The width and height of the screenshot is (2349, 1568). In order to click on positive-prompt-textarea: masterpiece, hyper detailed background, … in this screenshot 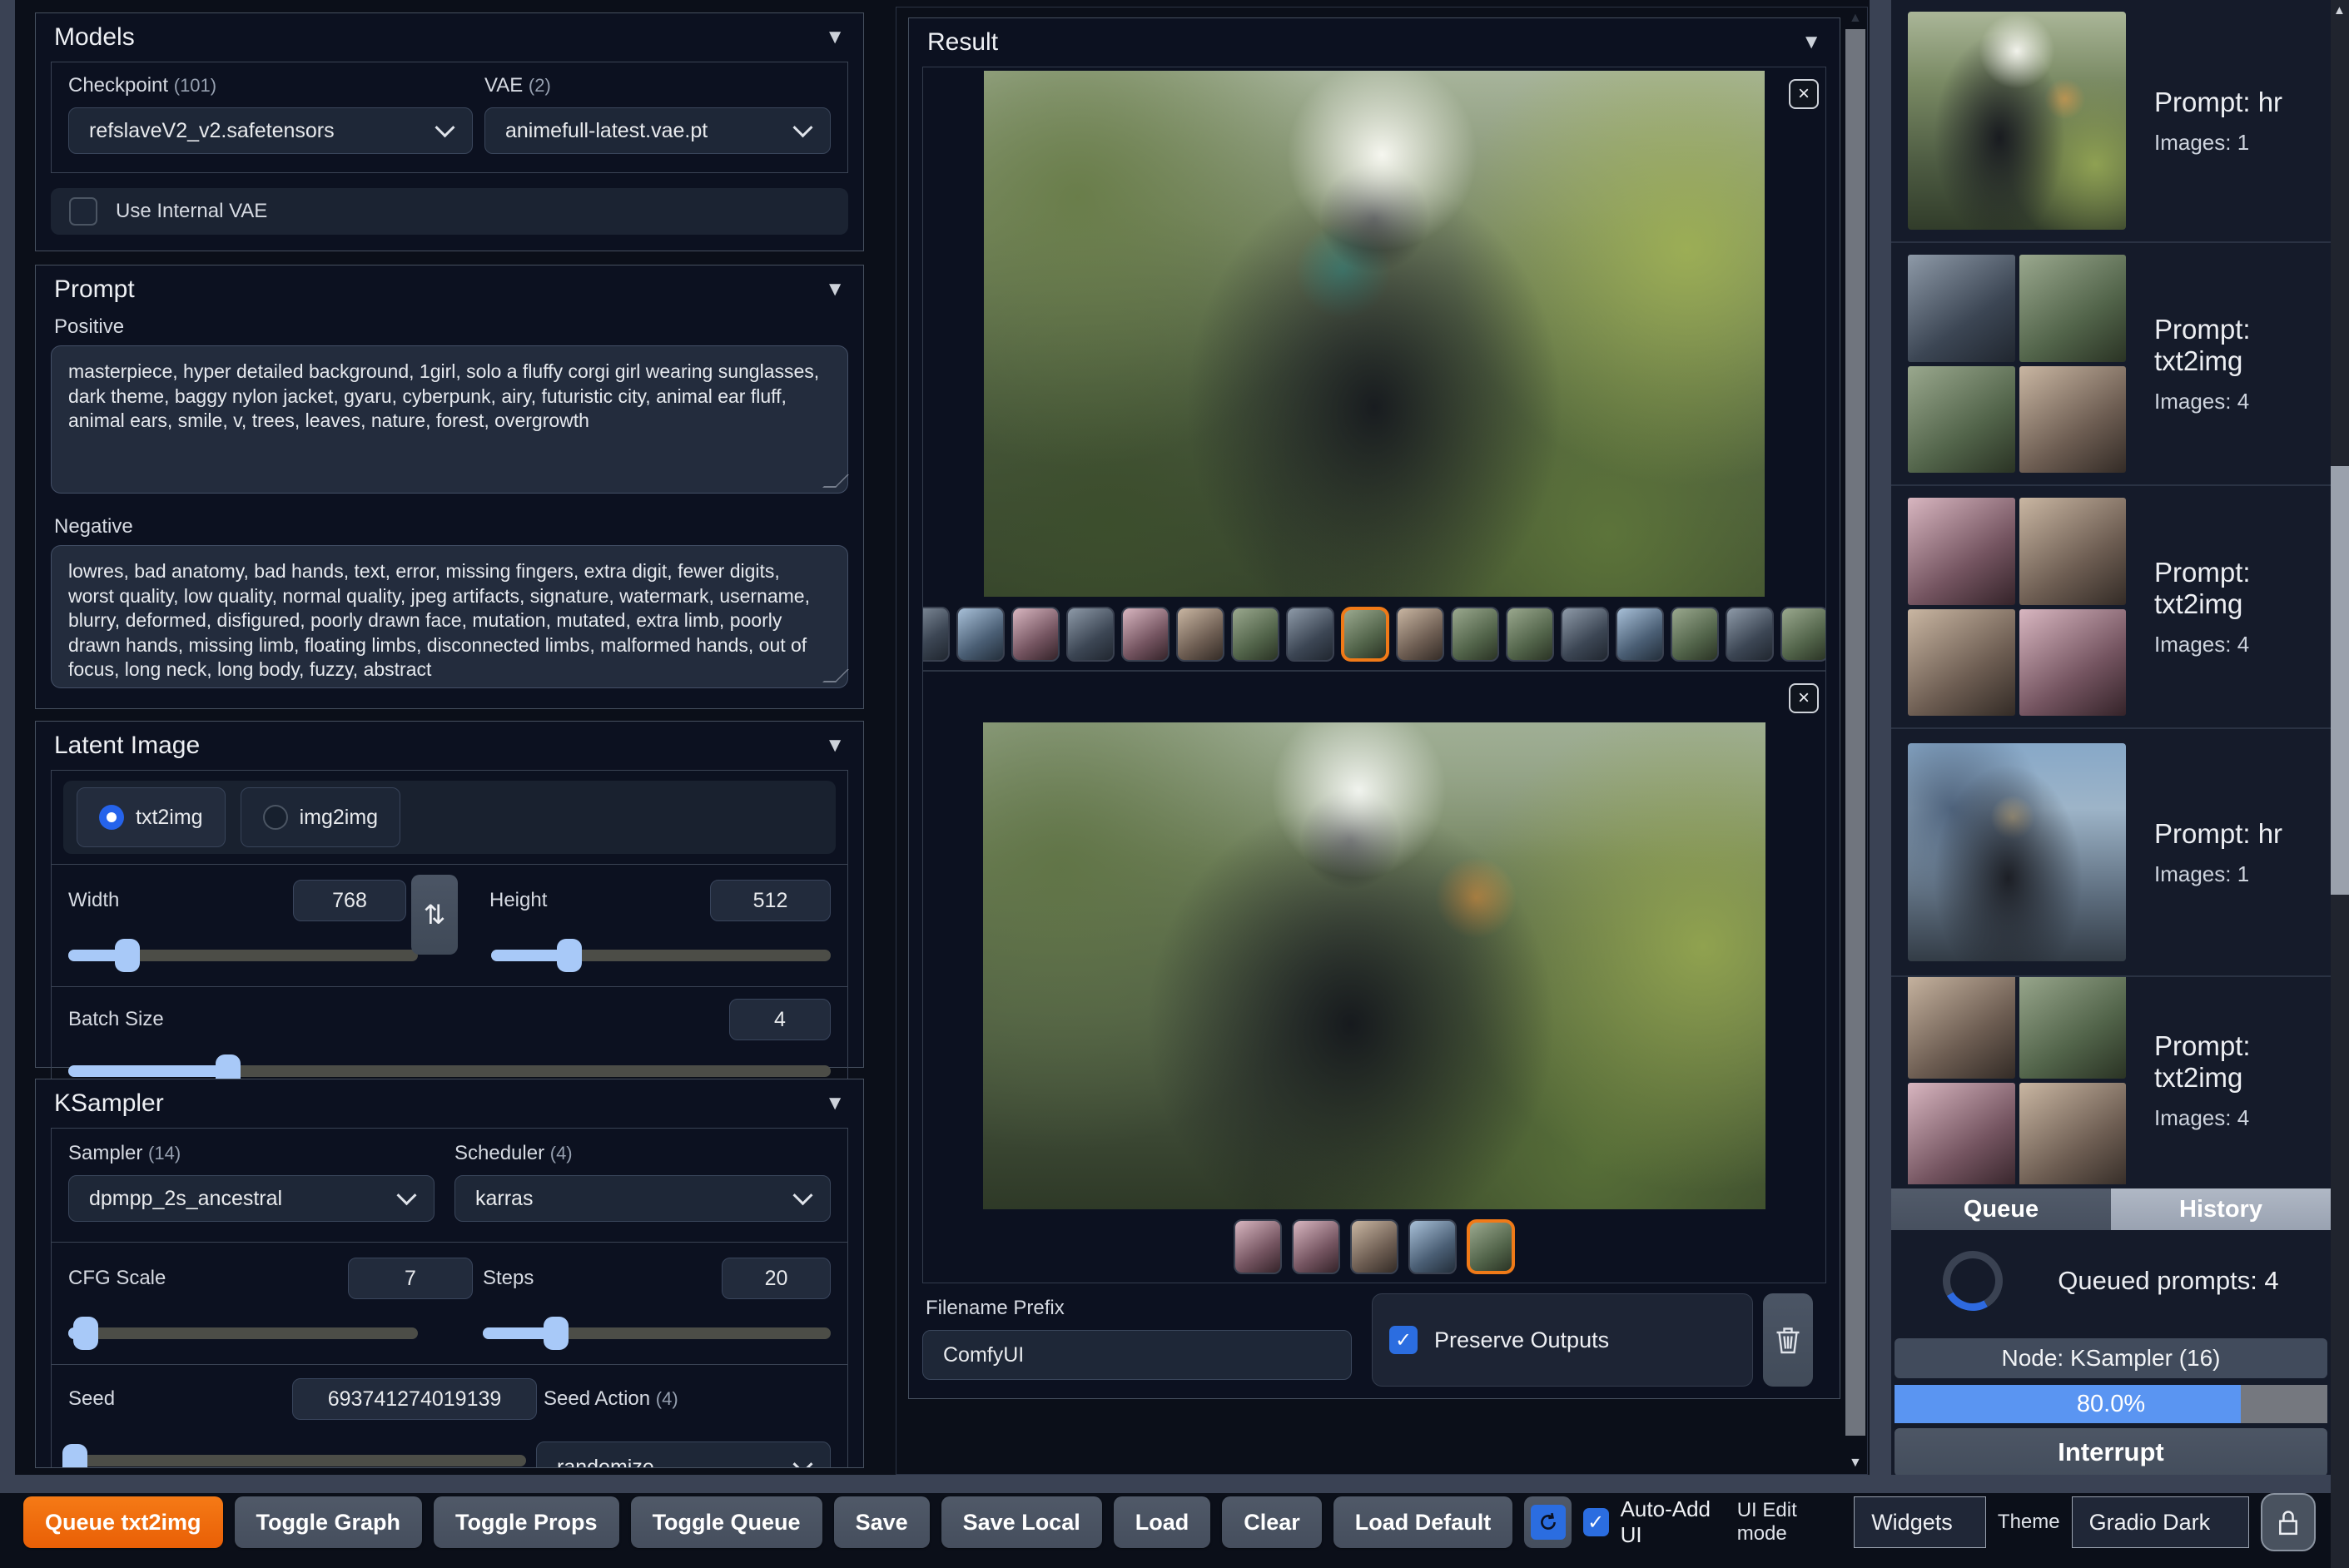, I will do `click(450, 419)`.